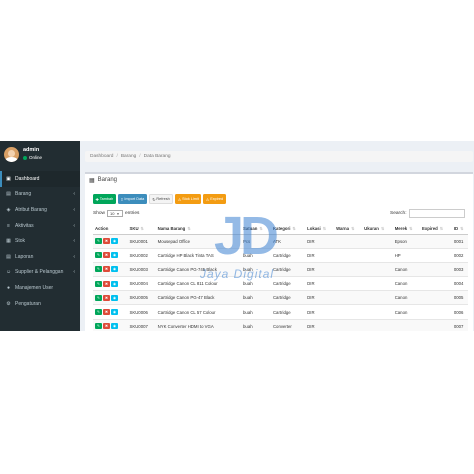 The width and height of the screenshot is (474, 474). What do you see at coordinates (171, 228) in the screenshot?
I see `column-header-label: Nama Barang` at bounding box center [171, 228].